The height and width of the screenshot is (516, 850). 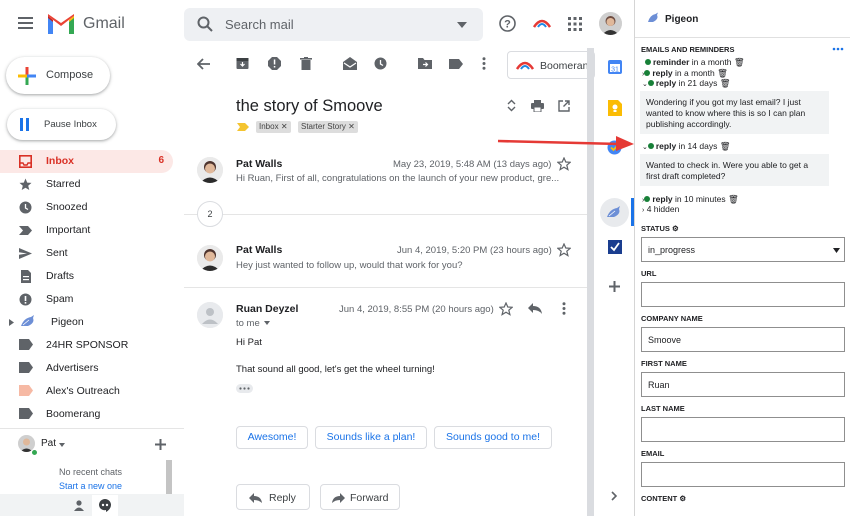 I want to click on message-sender: Ruan Deyzel, so click(x=267, y=309).